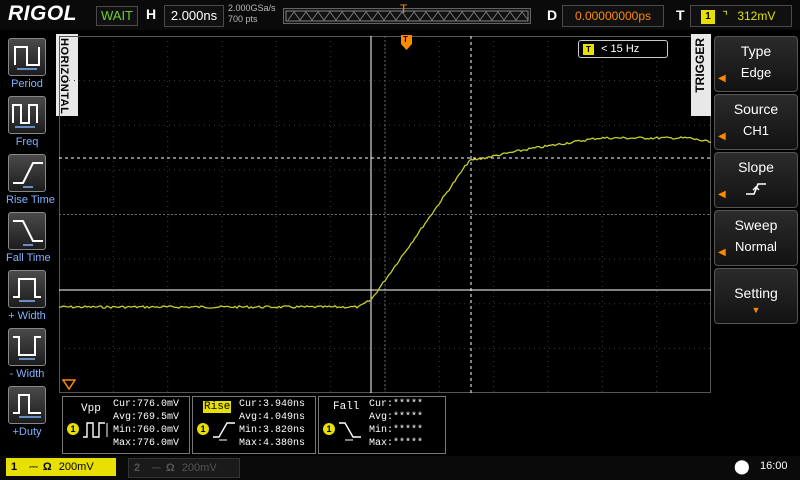 The image size is (800, 480). Describe the element at coordinates (756, 190) in the screenshot. I see `rising-slope-icon` at that location.